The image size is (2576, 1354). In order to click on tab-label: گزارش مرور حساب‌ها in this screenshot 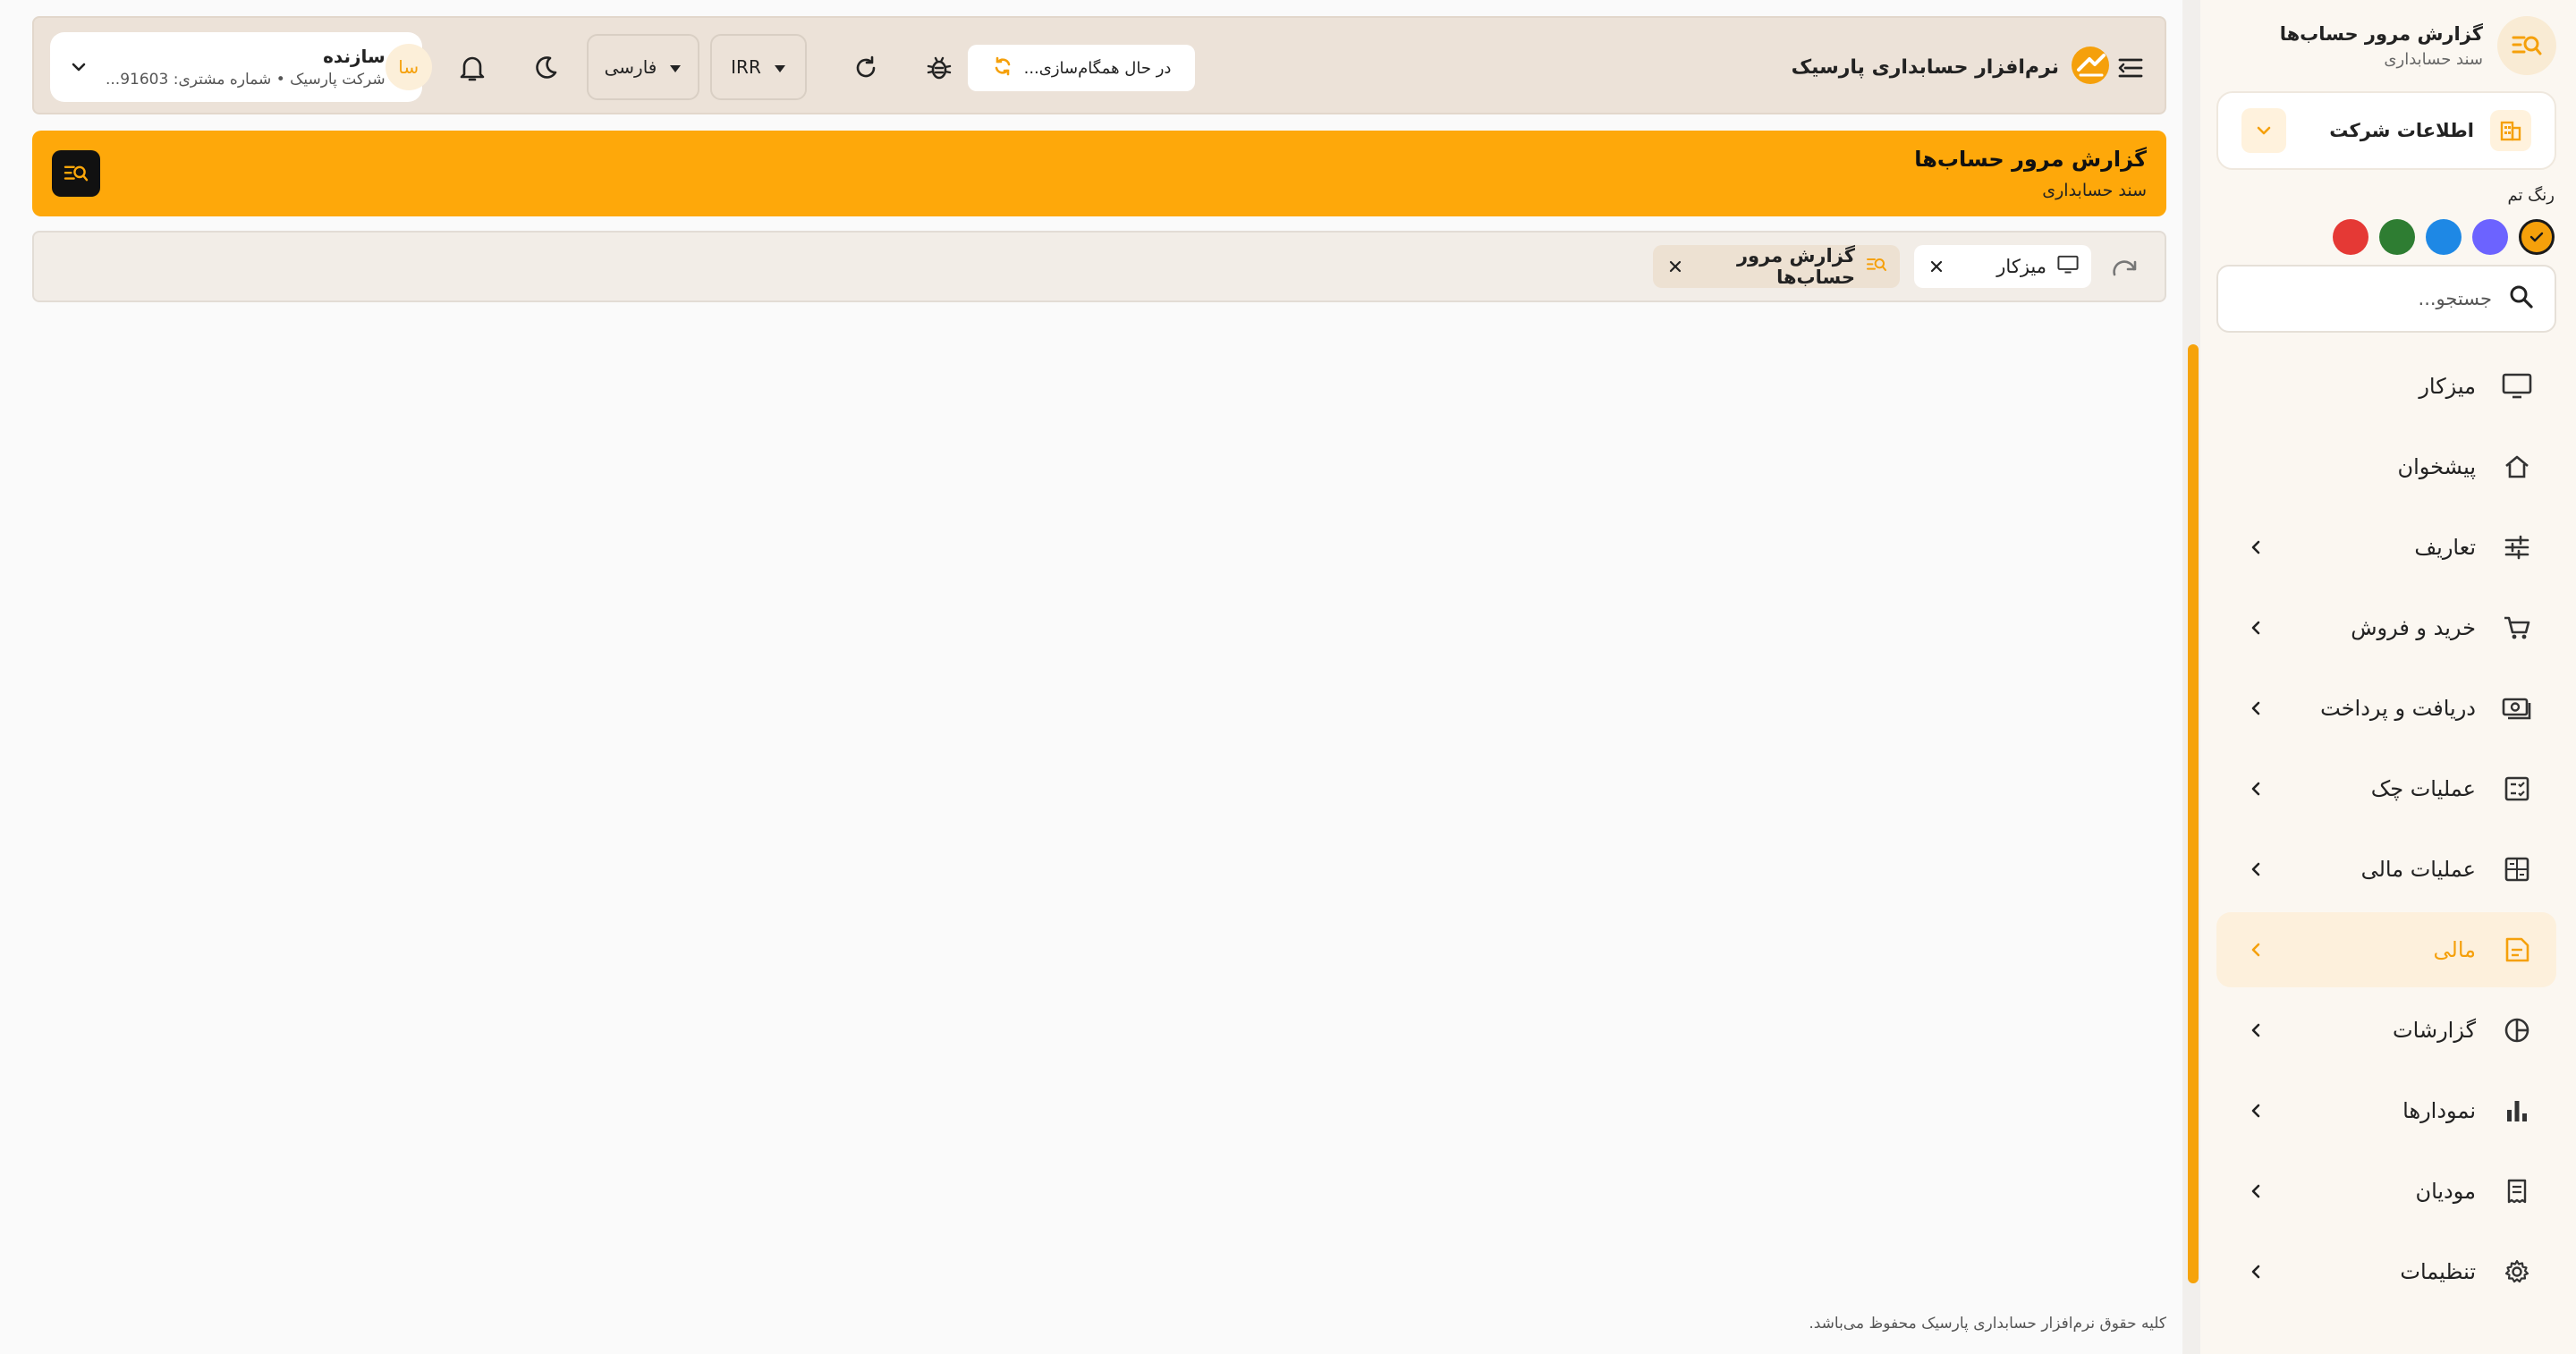, I will do `click(1795, 266)`.